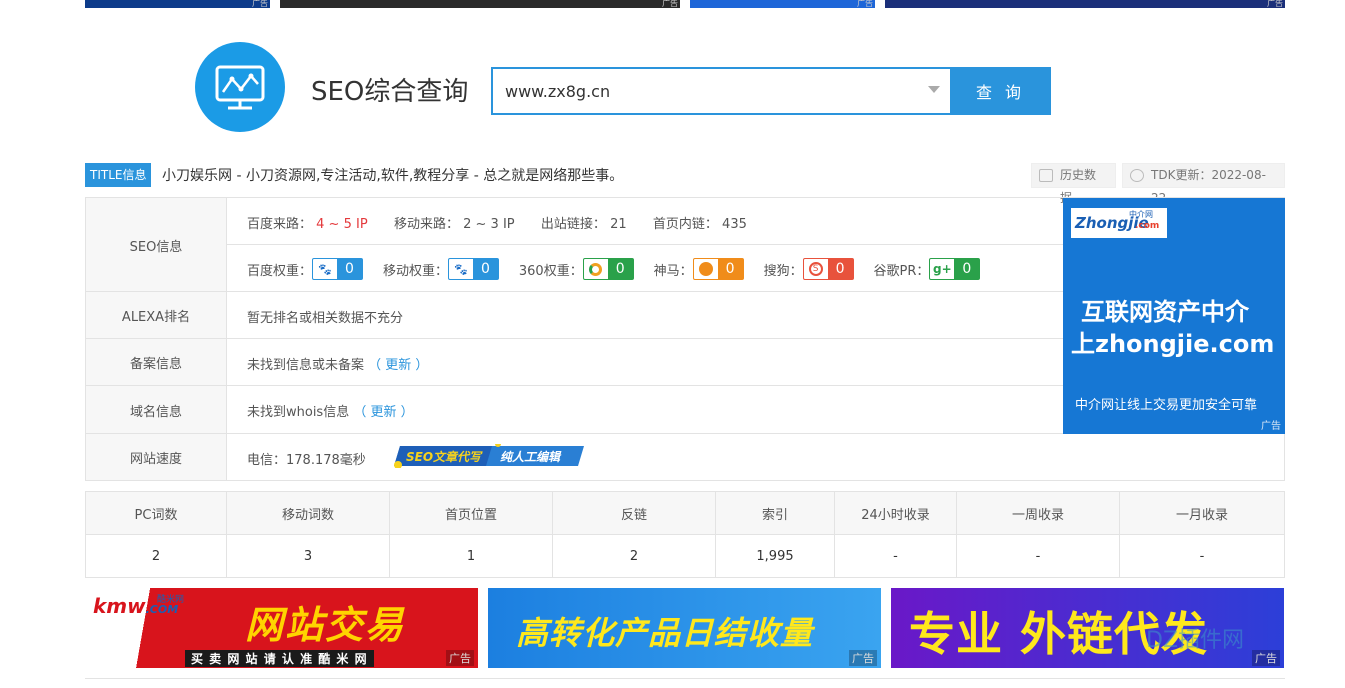  What do you see at coordinates (618, 224) in the screenshot?
I see `outbound-links-value: 21` at bounding box center [618, 224].